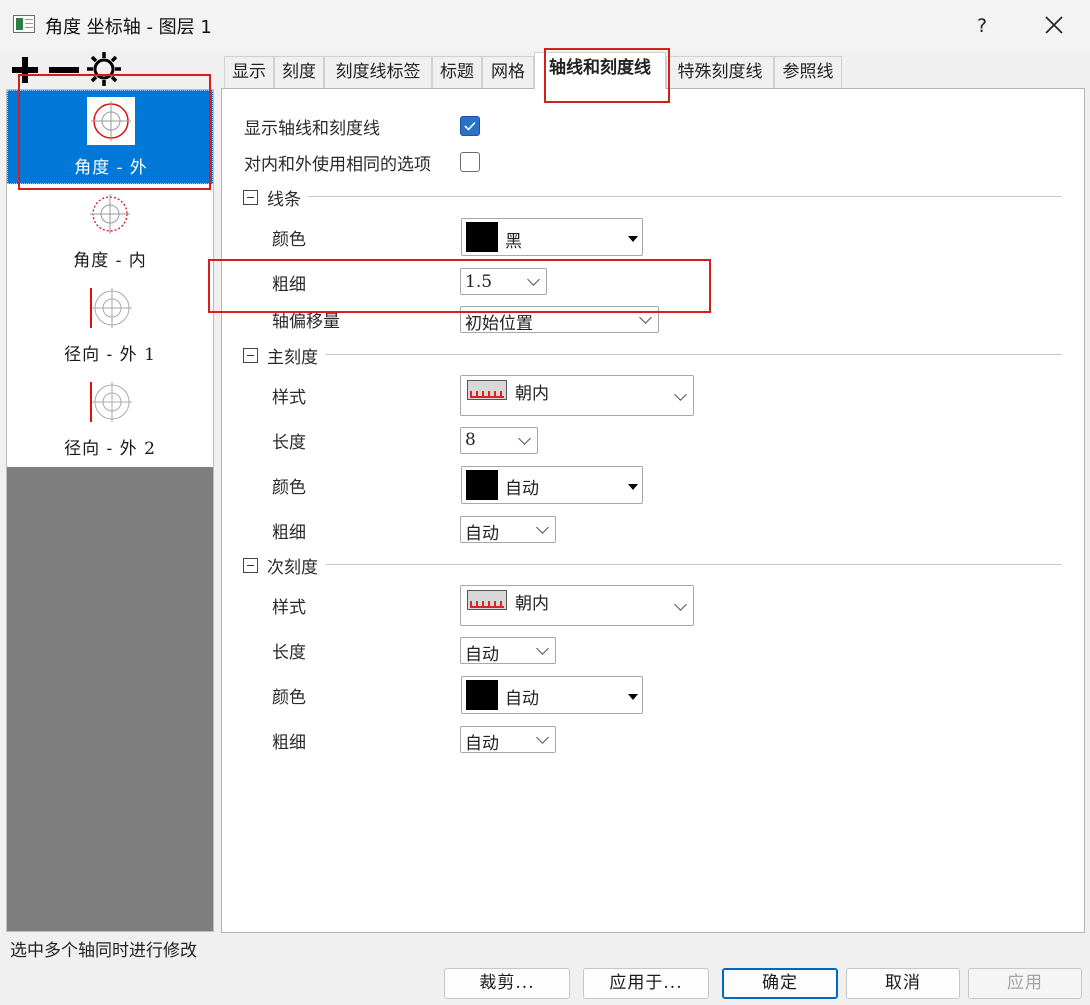  I want to click on show-axis-checkbox, so click(470, 126).